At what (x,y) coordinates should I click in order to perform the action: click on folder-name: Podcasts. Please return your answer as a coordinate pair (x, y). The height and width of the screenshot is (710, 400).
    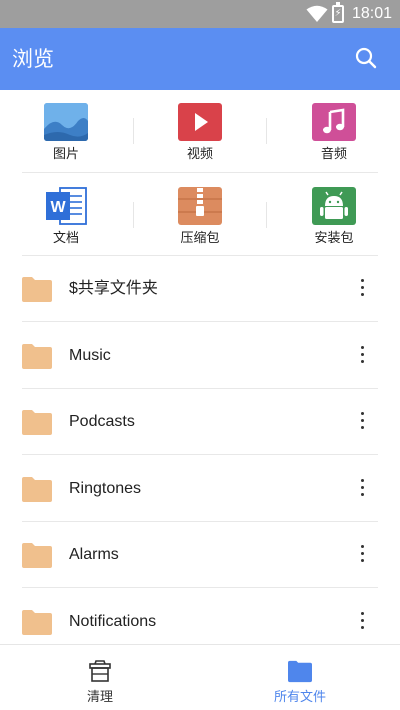
    Looking at the image, I should click on (102, 421).